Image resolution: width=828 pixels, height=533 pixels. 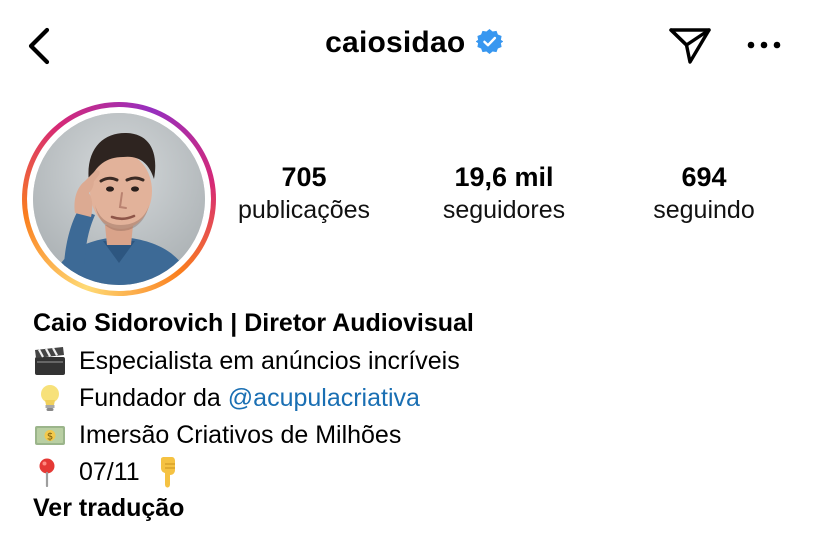 I want to click on see-translation-link: Ver tradução, so click(x=423, y=508).